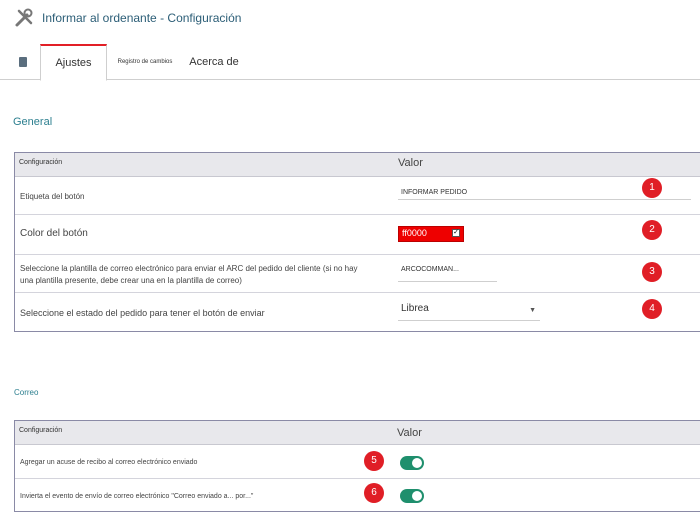 Image resolution: width=700 pixels, height=528 pixels. What do you see at coordinates (350, 62) in the screenshot?
I see `tab-bar: Ajustes Registro de cambios Acerca de` at bounding box center [350, 62].